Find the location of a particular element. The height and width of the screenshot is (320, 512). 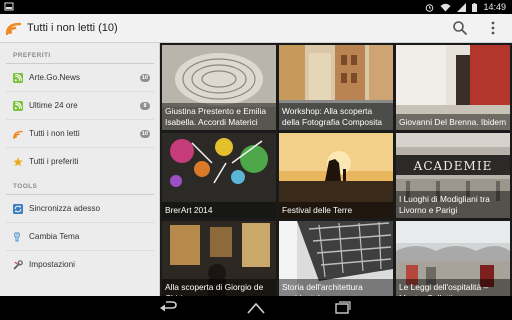

drawer-item-ultime-24-ore: Ultime 24 ore 8 is located at coordinates (79, 106).